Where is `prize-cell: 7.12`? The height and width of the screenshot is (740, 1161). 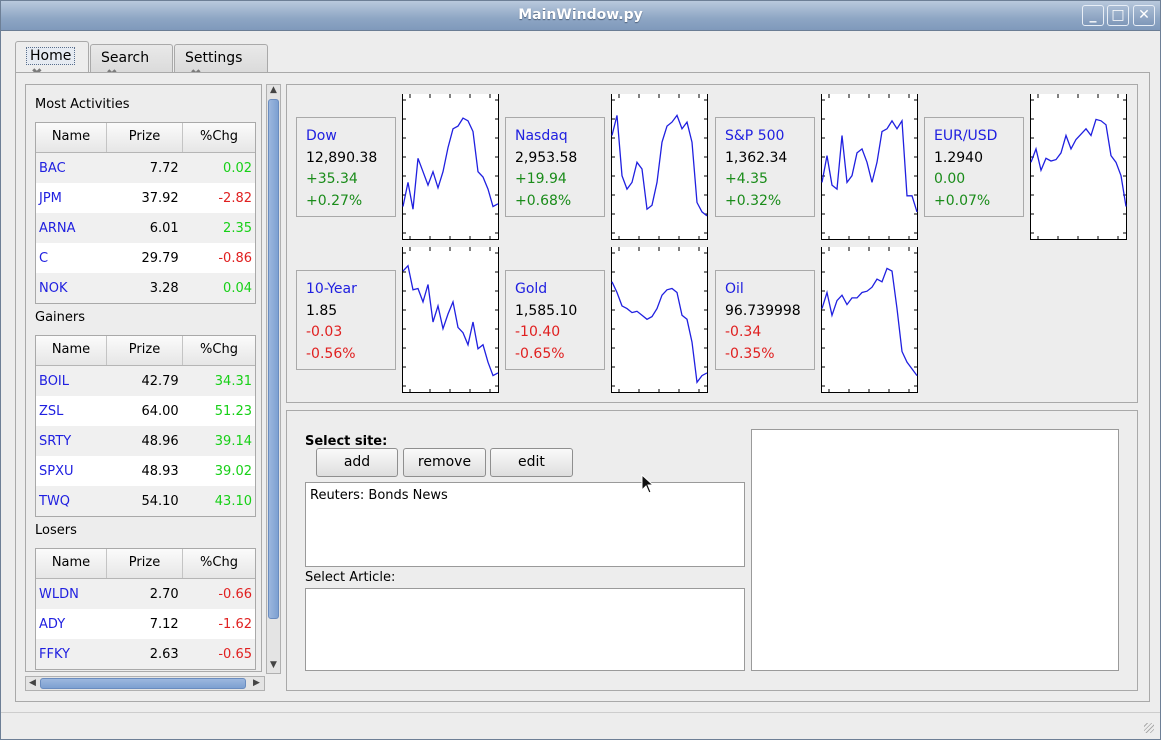
prize-cell: 7.12 is located at coordinates (164, 624).